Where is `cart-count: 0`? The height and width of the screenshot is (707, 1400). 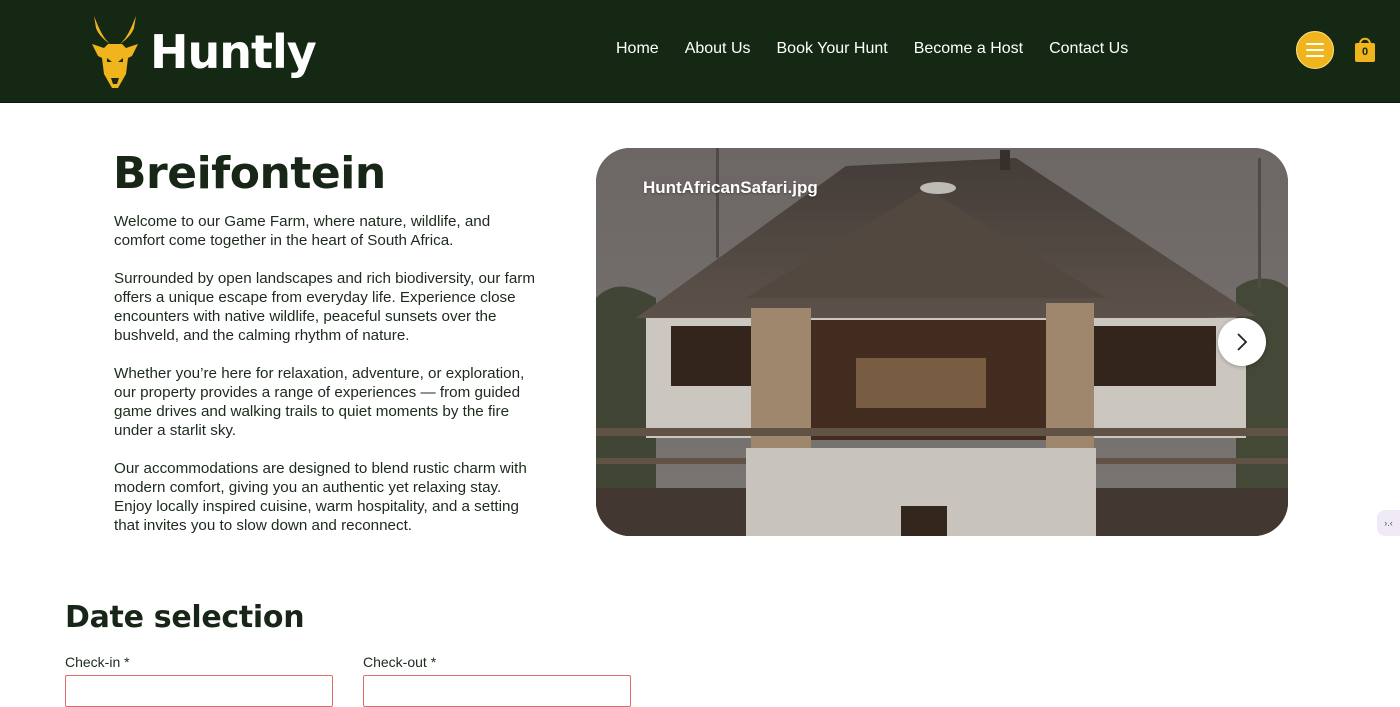 cart-count: 0 is located at coordinates (1365, 52).